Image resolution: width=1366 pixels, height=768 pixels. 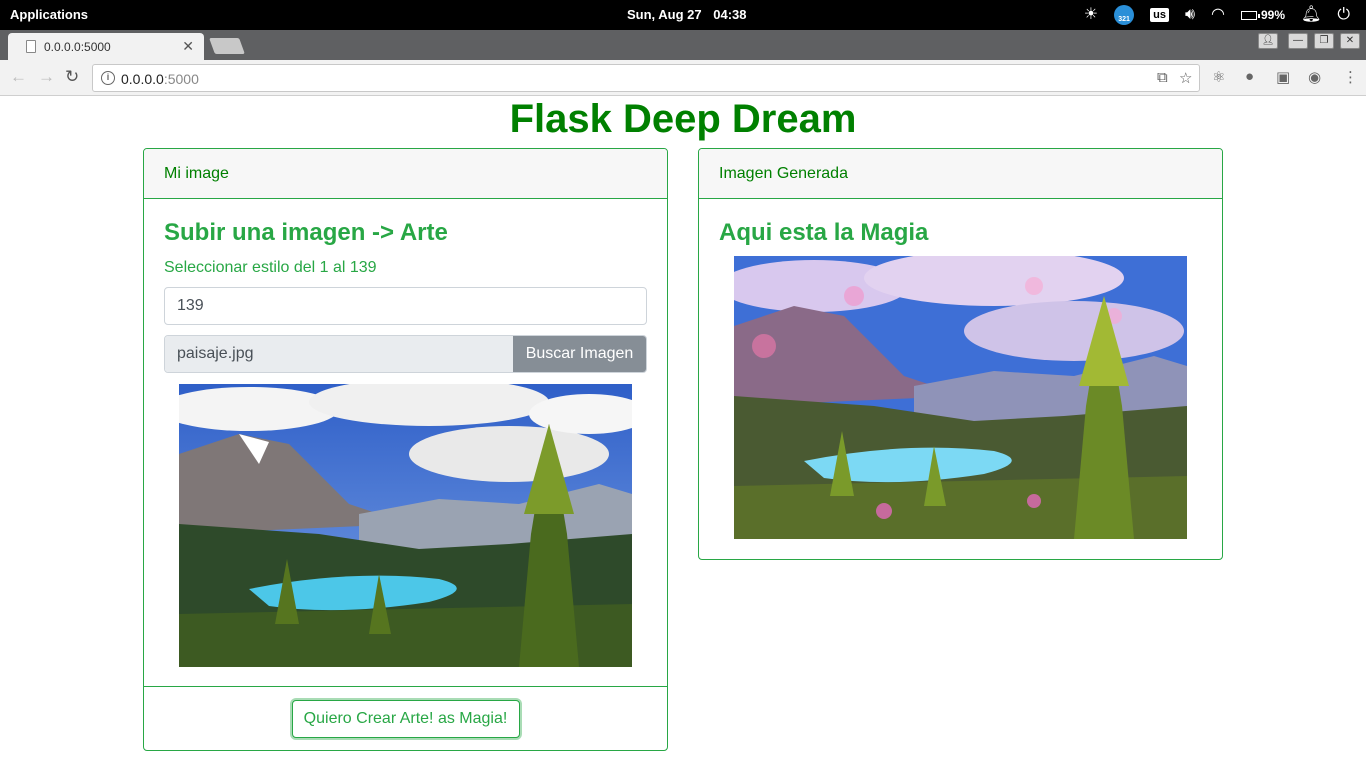 I want to click on tab-title: 0.0.0.0:5000, so click(x=77, y=47).